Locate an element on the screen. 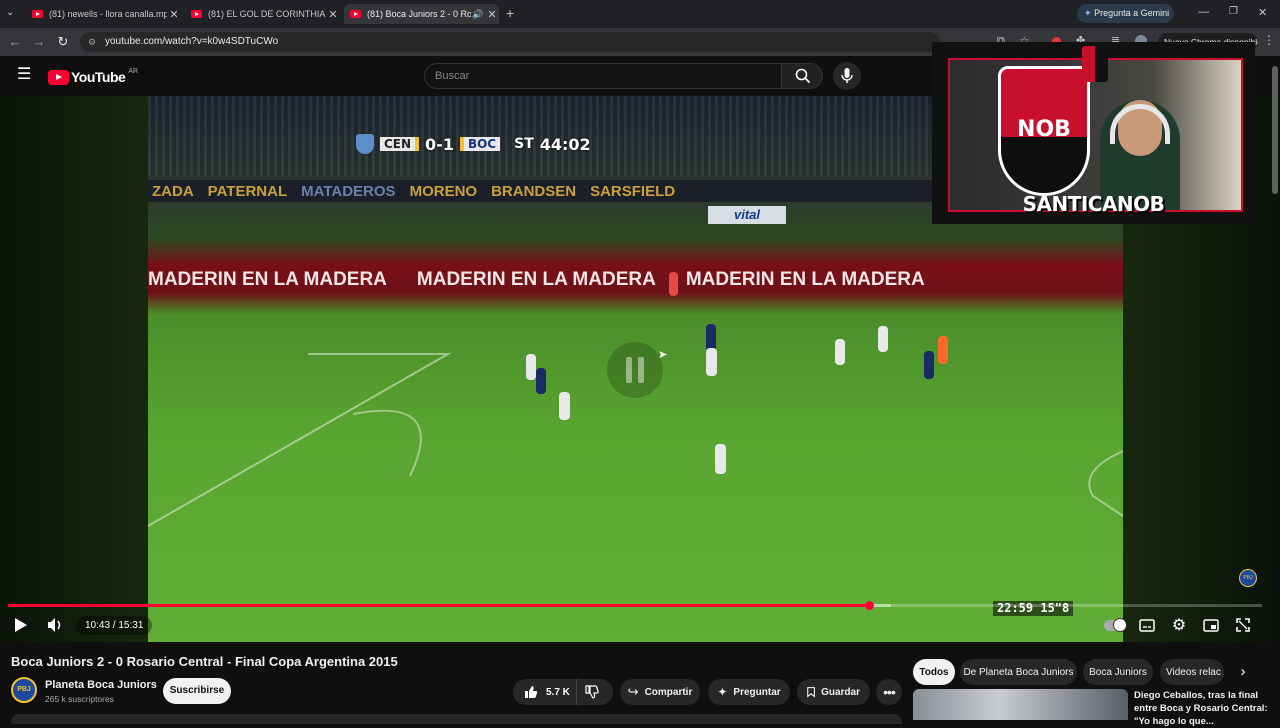 Image resolution: width=1280 pixels, height=728 pixels. gemini-button: ✦ Pregunta a Gemini is located at coordinates (1125, 13).